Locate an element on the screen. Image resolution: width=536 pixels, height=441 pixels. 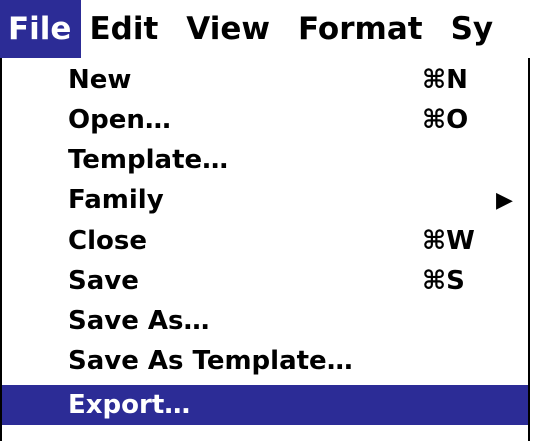
menu-item-label: New is located at coordinates (100, 80).